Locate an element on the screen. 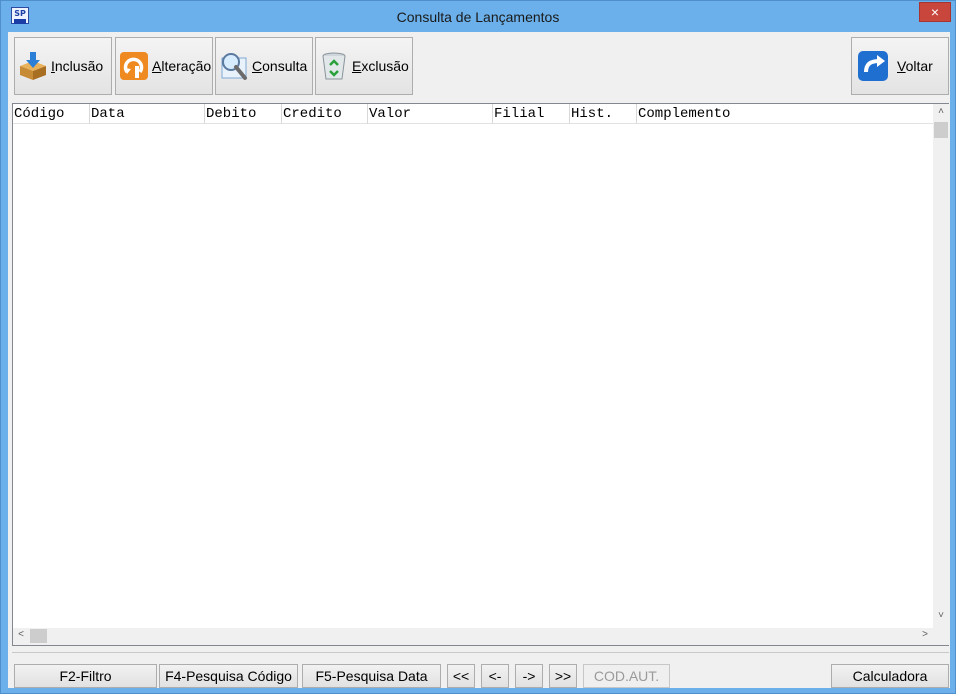  exclusao-button: Exclusão is located at coordinates (364, 66).